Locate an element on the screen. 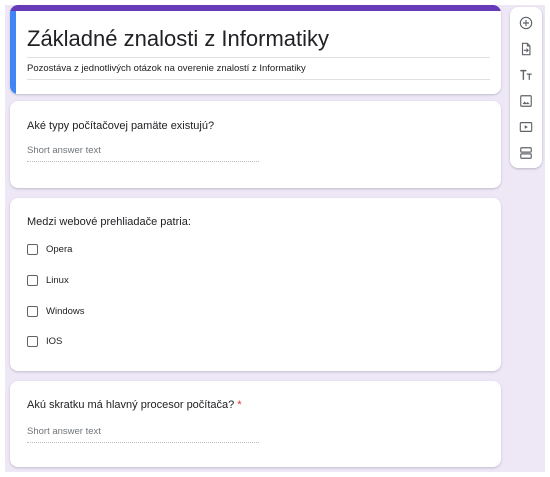  question-title: Aké typy počítačovej pamäte existujú? is located at coordinates (121, 126).